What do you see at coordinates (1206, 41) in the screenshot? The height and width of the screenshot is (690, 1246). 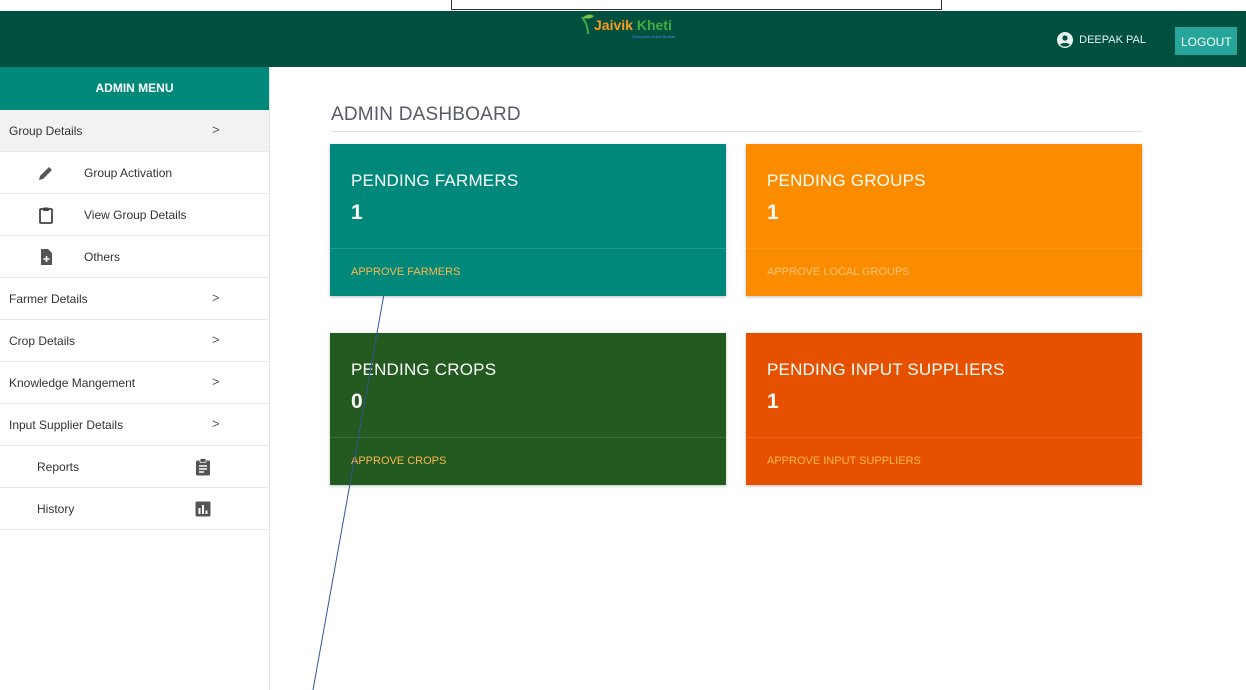 I see `logout-button: LOGOUT` at bounding box center [1206, 41].